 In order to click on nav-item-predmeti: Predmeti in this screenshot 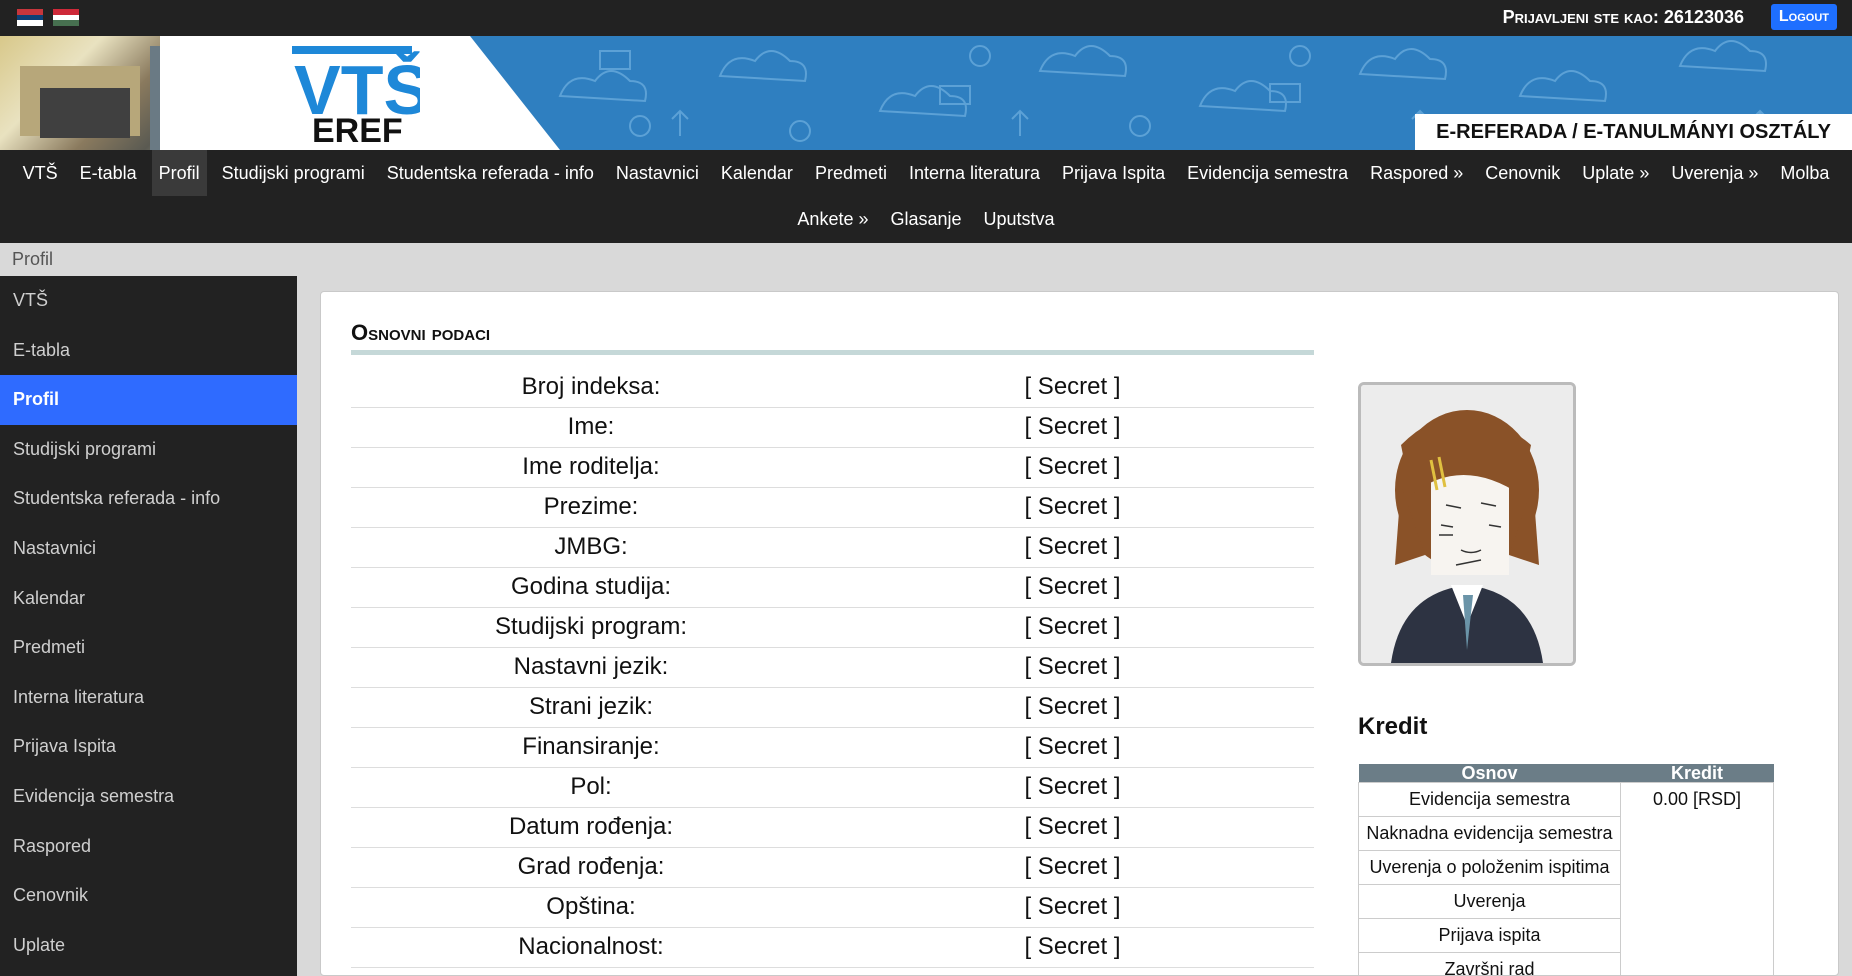, I will do `click(851, 173)`.